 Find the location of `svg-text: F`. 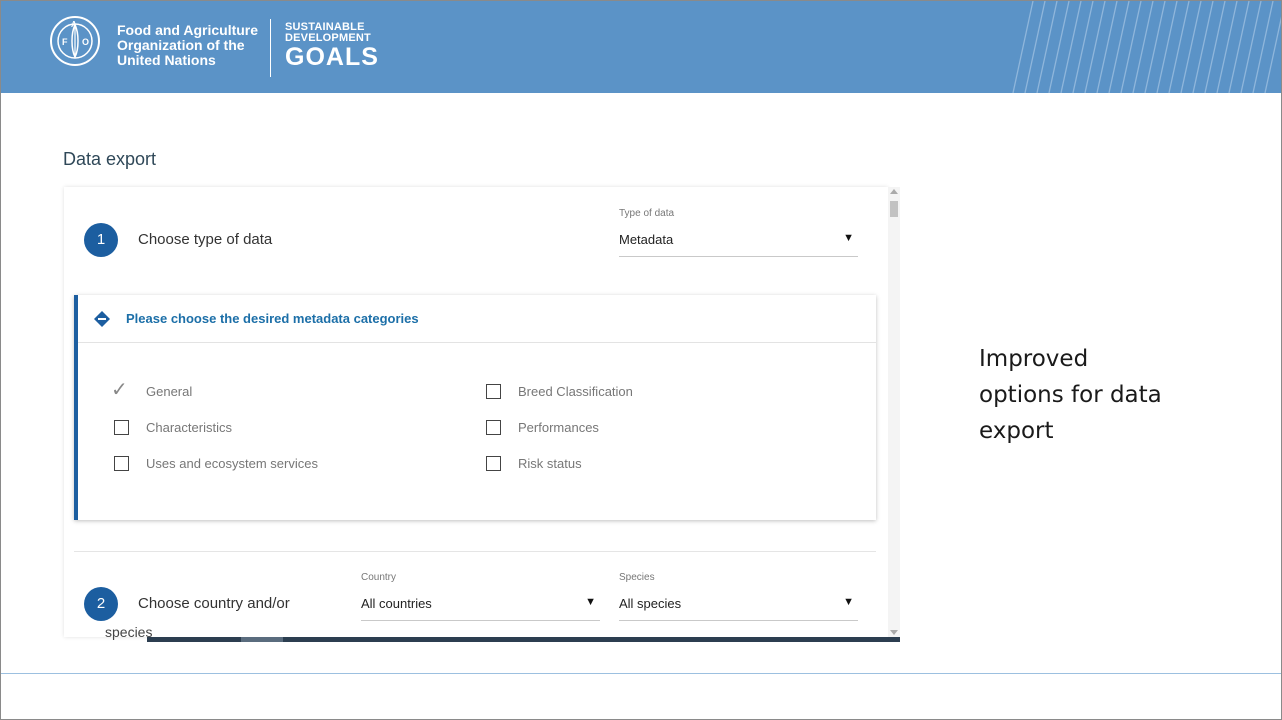

svg-text: F is located at coordinates (65, 42).